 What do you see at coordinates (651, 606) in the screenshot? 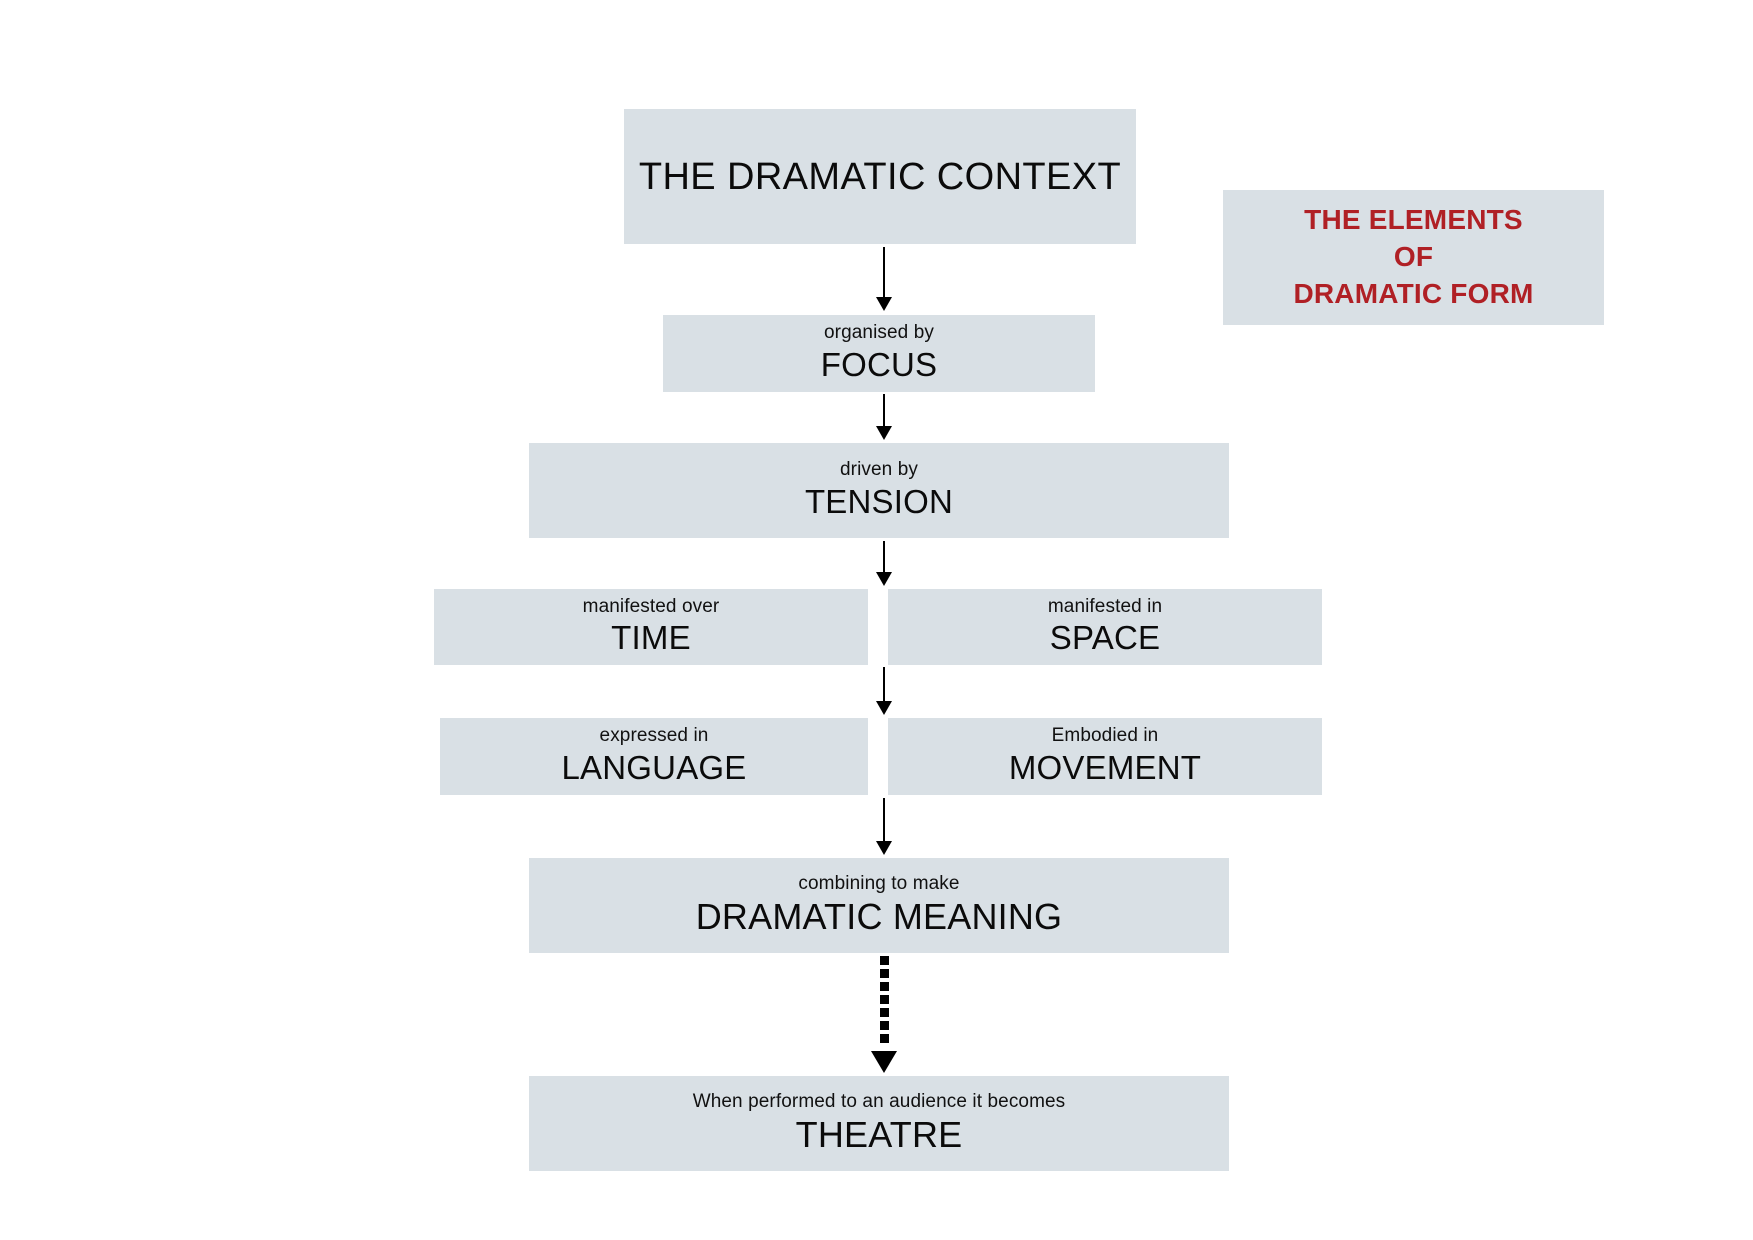
I see `node-kicker-time: manifested over` at bounding box center [651, 606].